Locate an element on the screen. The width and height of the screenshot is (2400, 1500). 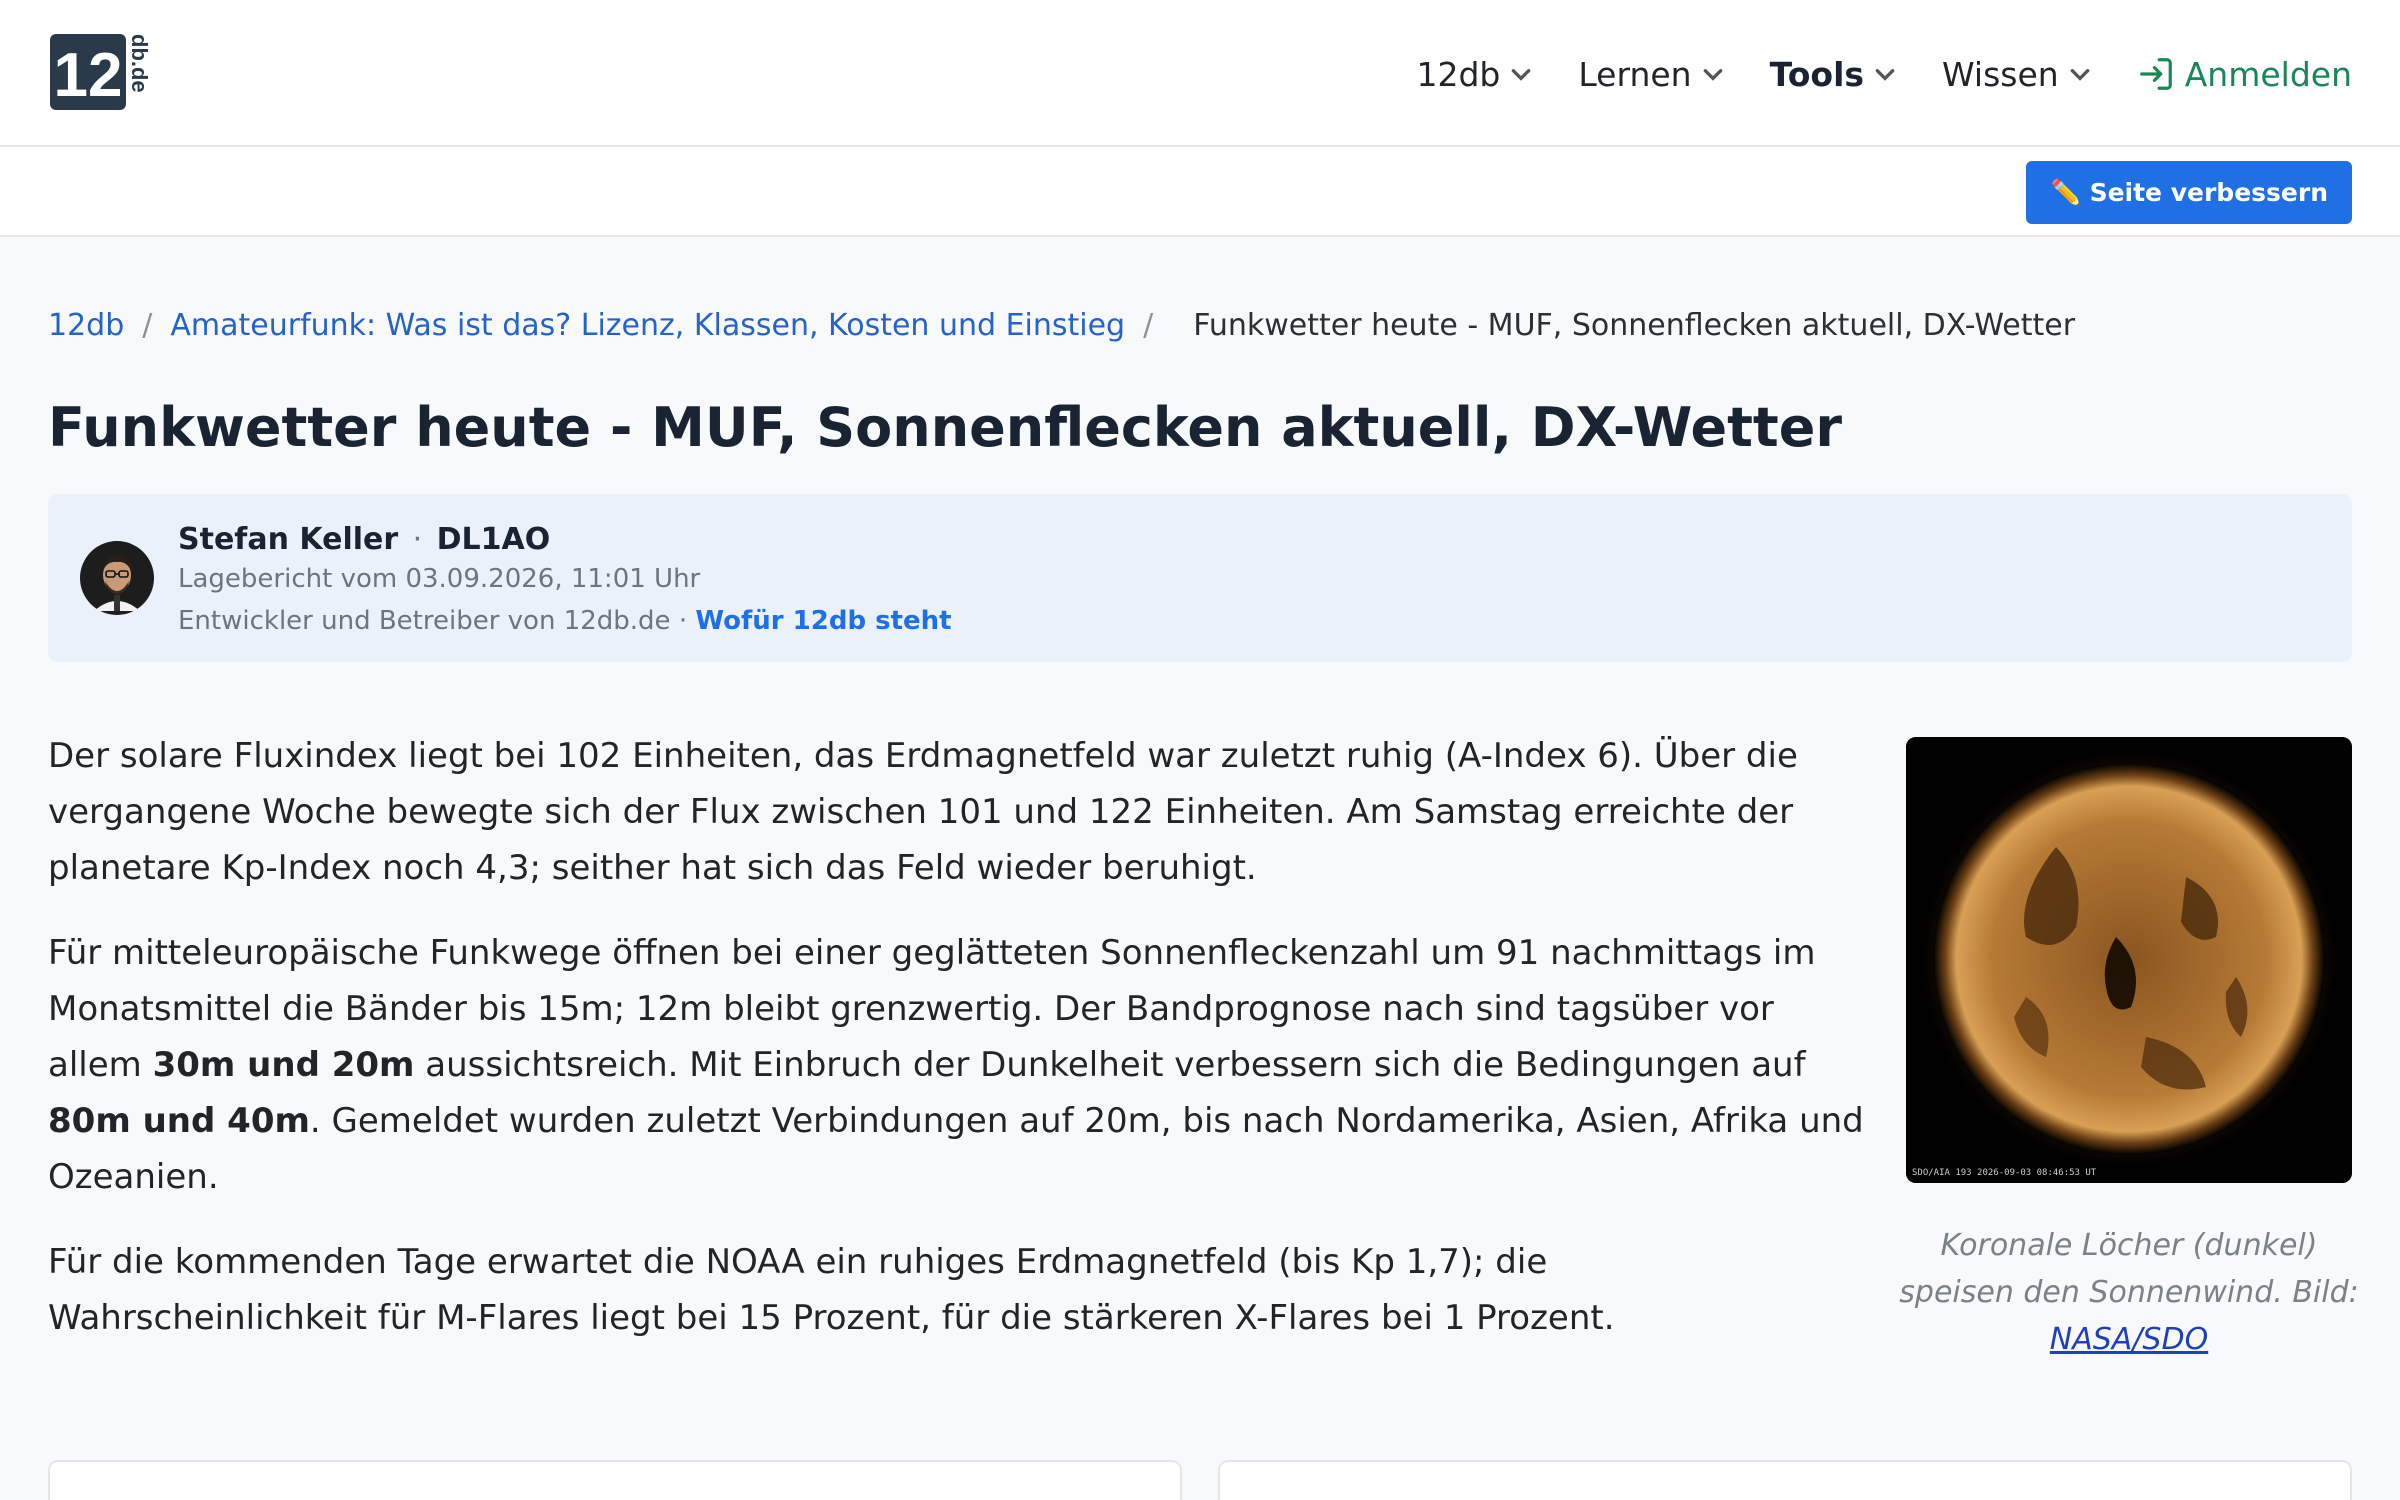
nav-item-label: Wissen is located at coordinates (2000, 74).